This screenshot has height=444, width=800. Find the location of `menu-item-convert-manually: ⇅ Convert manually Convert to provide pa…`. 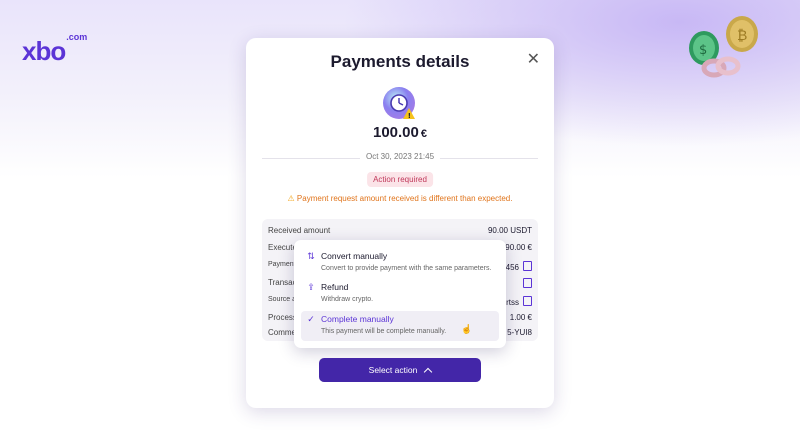

menu-item-convert-manually: ⇅ Convert manually Convert to provide pa… is located at coordinates (400, 263).